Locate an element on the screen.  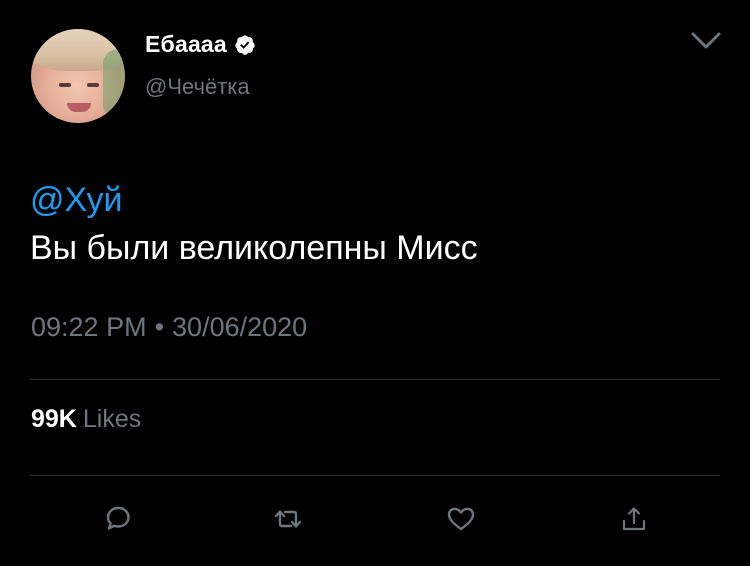
comment-icon is located at coordinates (118, 518).